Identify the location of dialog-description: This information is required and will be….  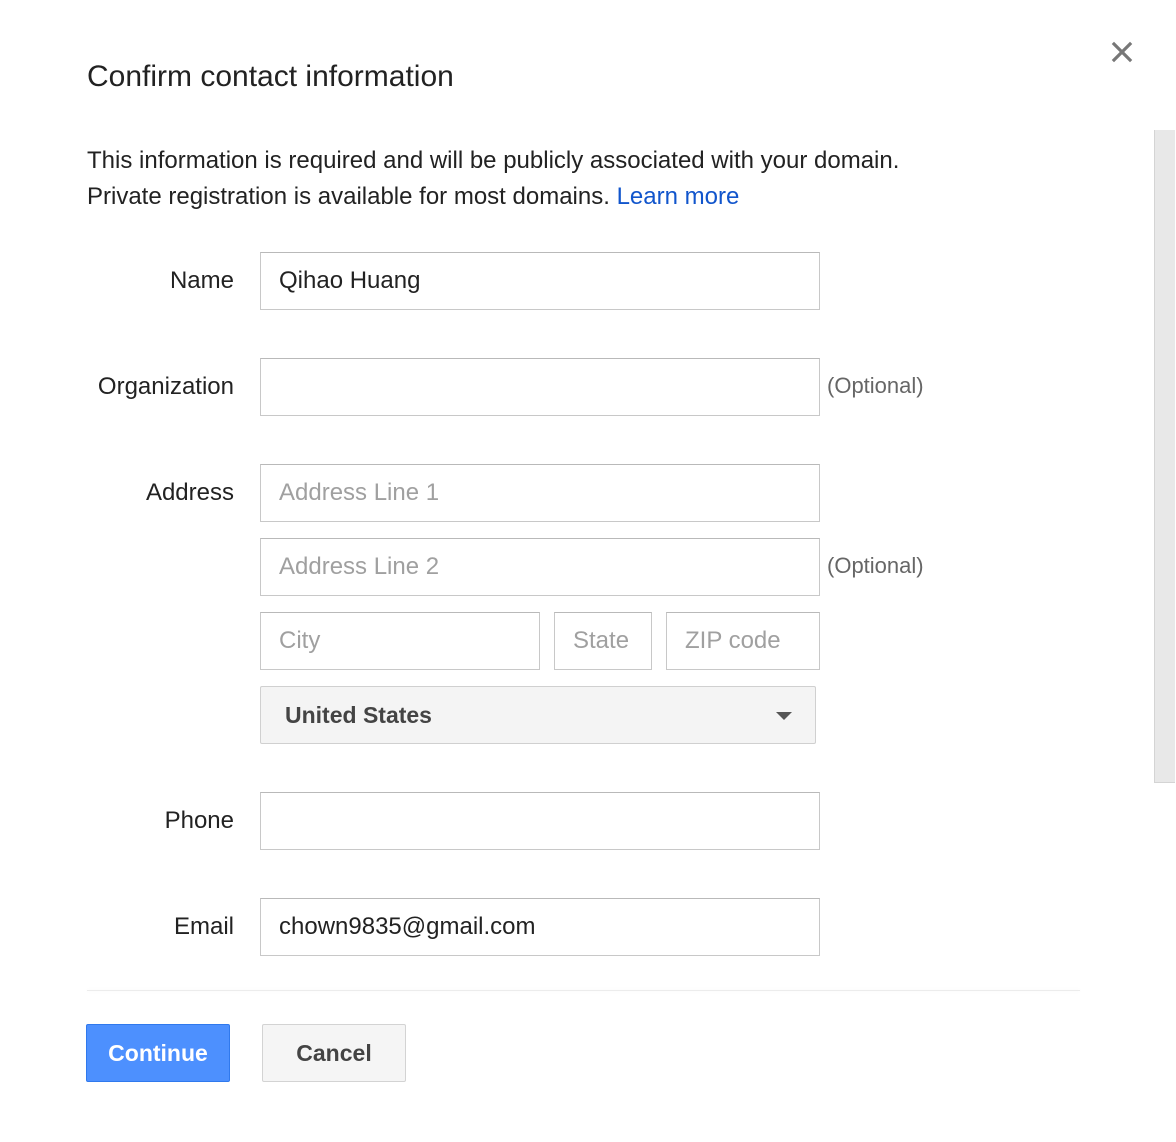
(493, 179).